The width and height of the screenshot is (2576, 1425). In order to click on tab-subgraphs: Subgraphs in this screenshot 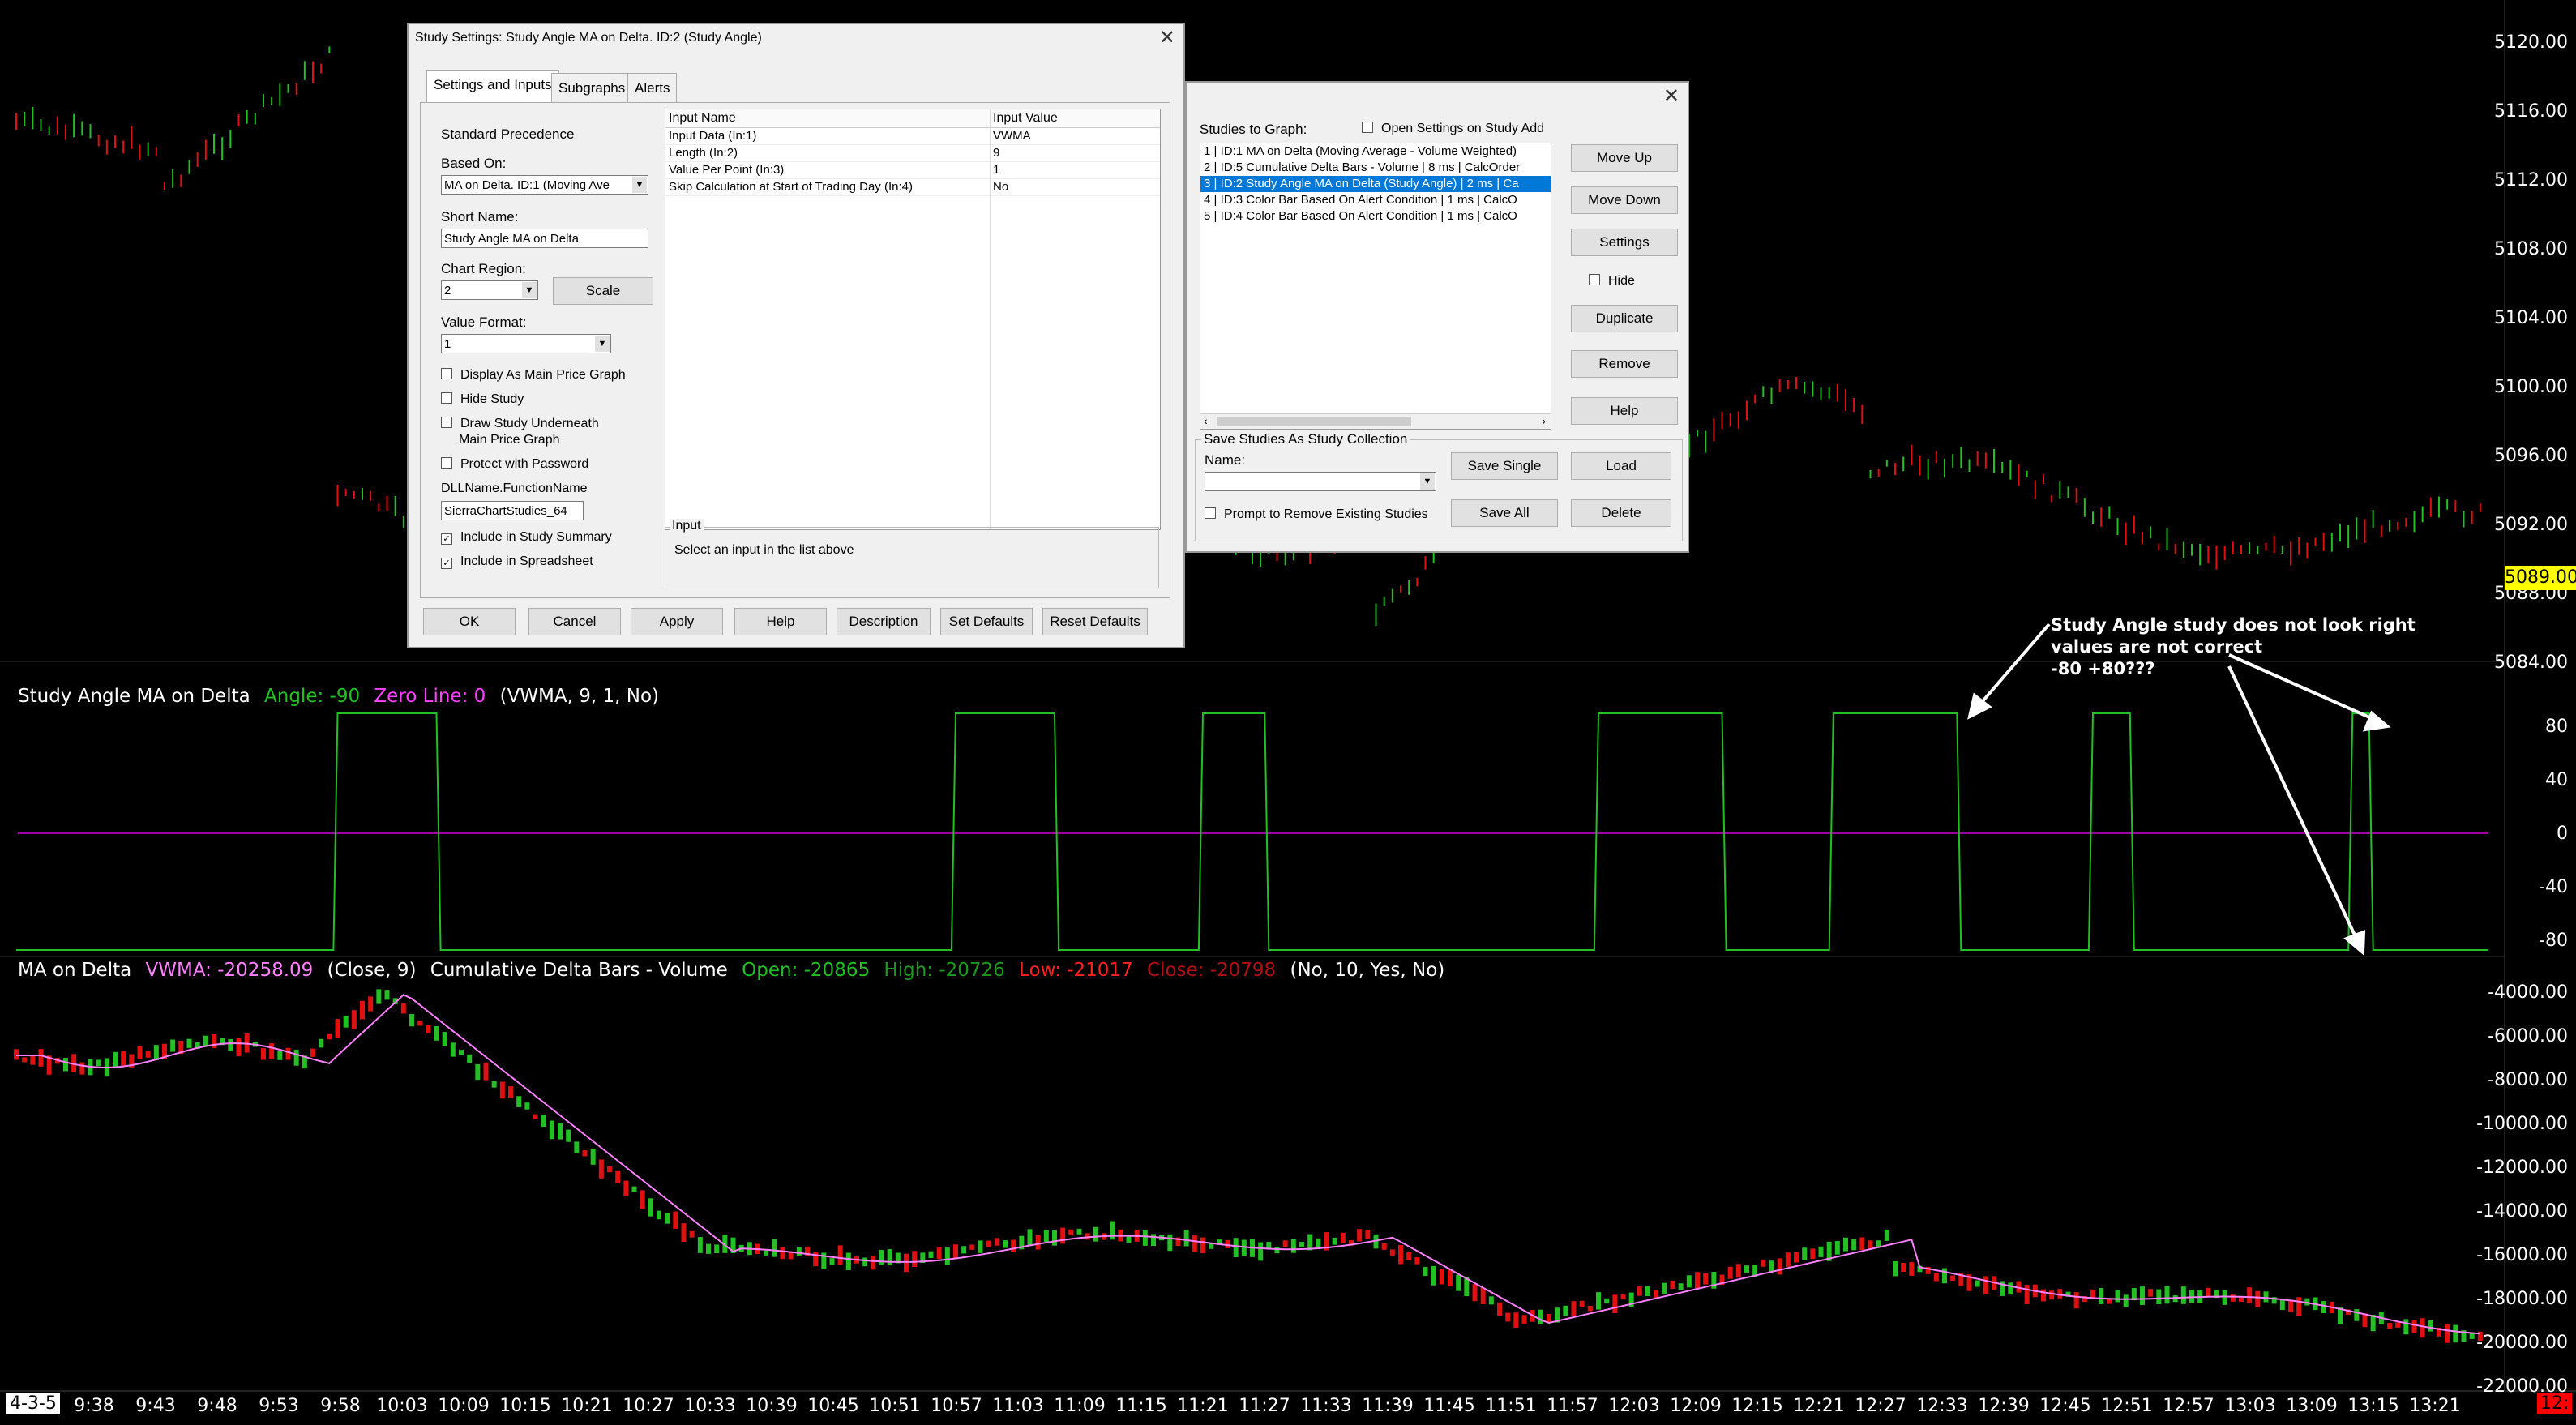, I will do `click(592, 88)`.